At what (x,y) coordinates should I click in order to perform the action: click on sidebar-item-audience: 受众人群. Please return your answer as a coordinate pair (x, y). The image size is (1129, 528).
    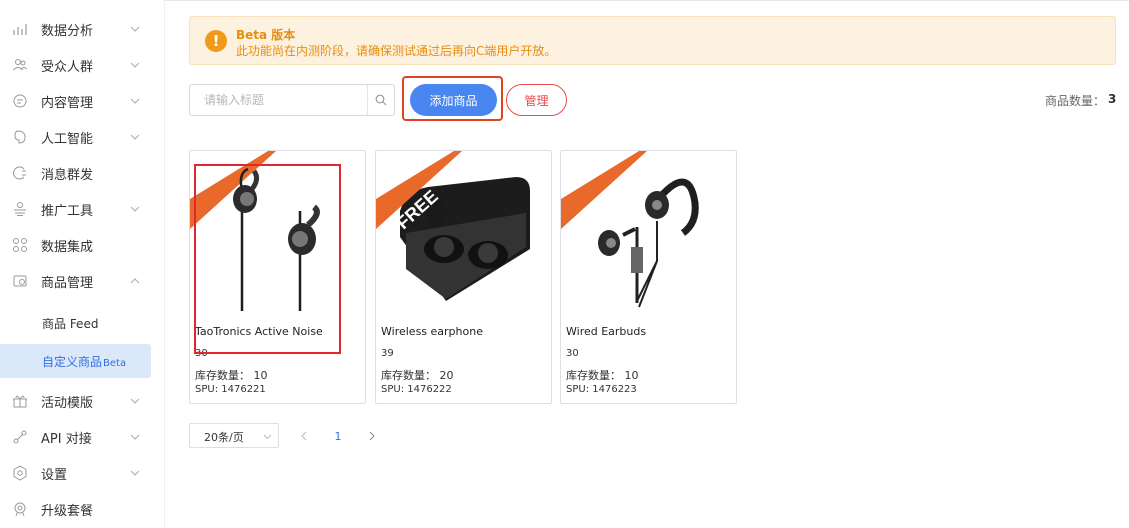
    Looking at the image, I should click on (80, 65).